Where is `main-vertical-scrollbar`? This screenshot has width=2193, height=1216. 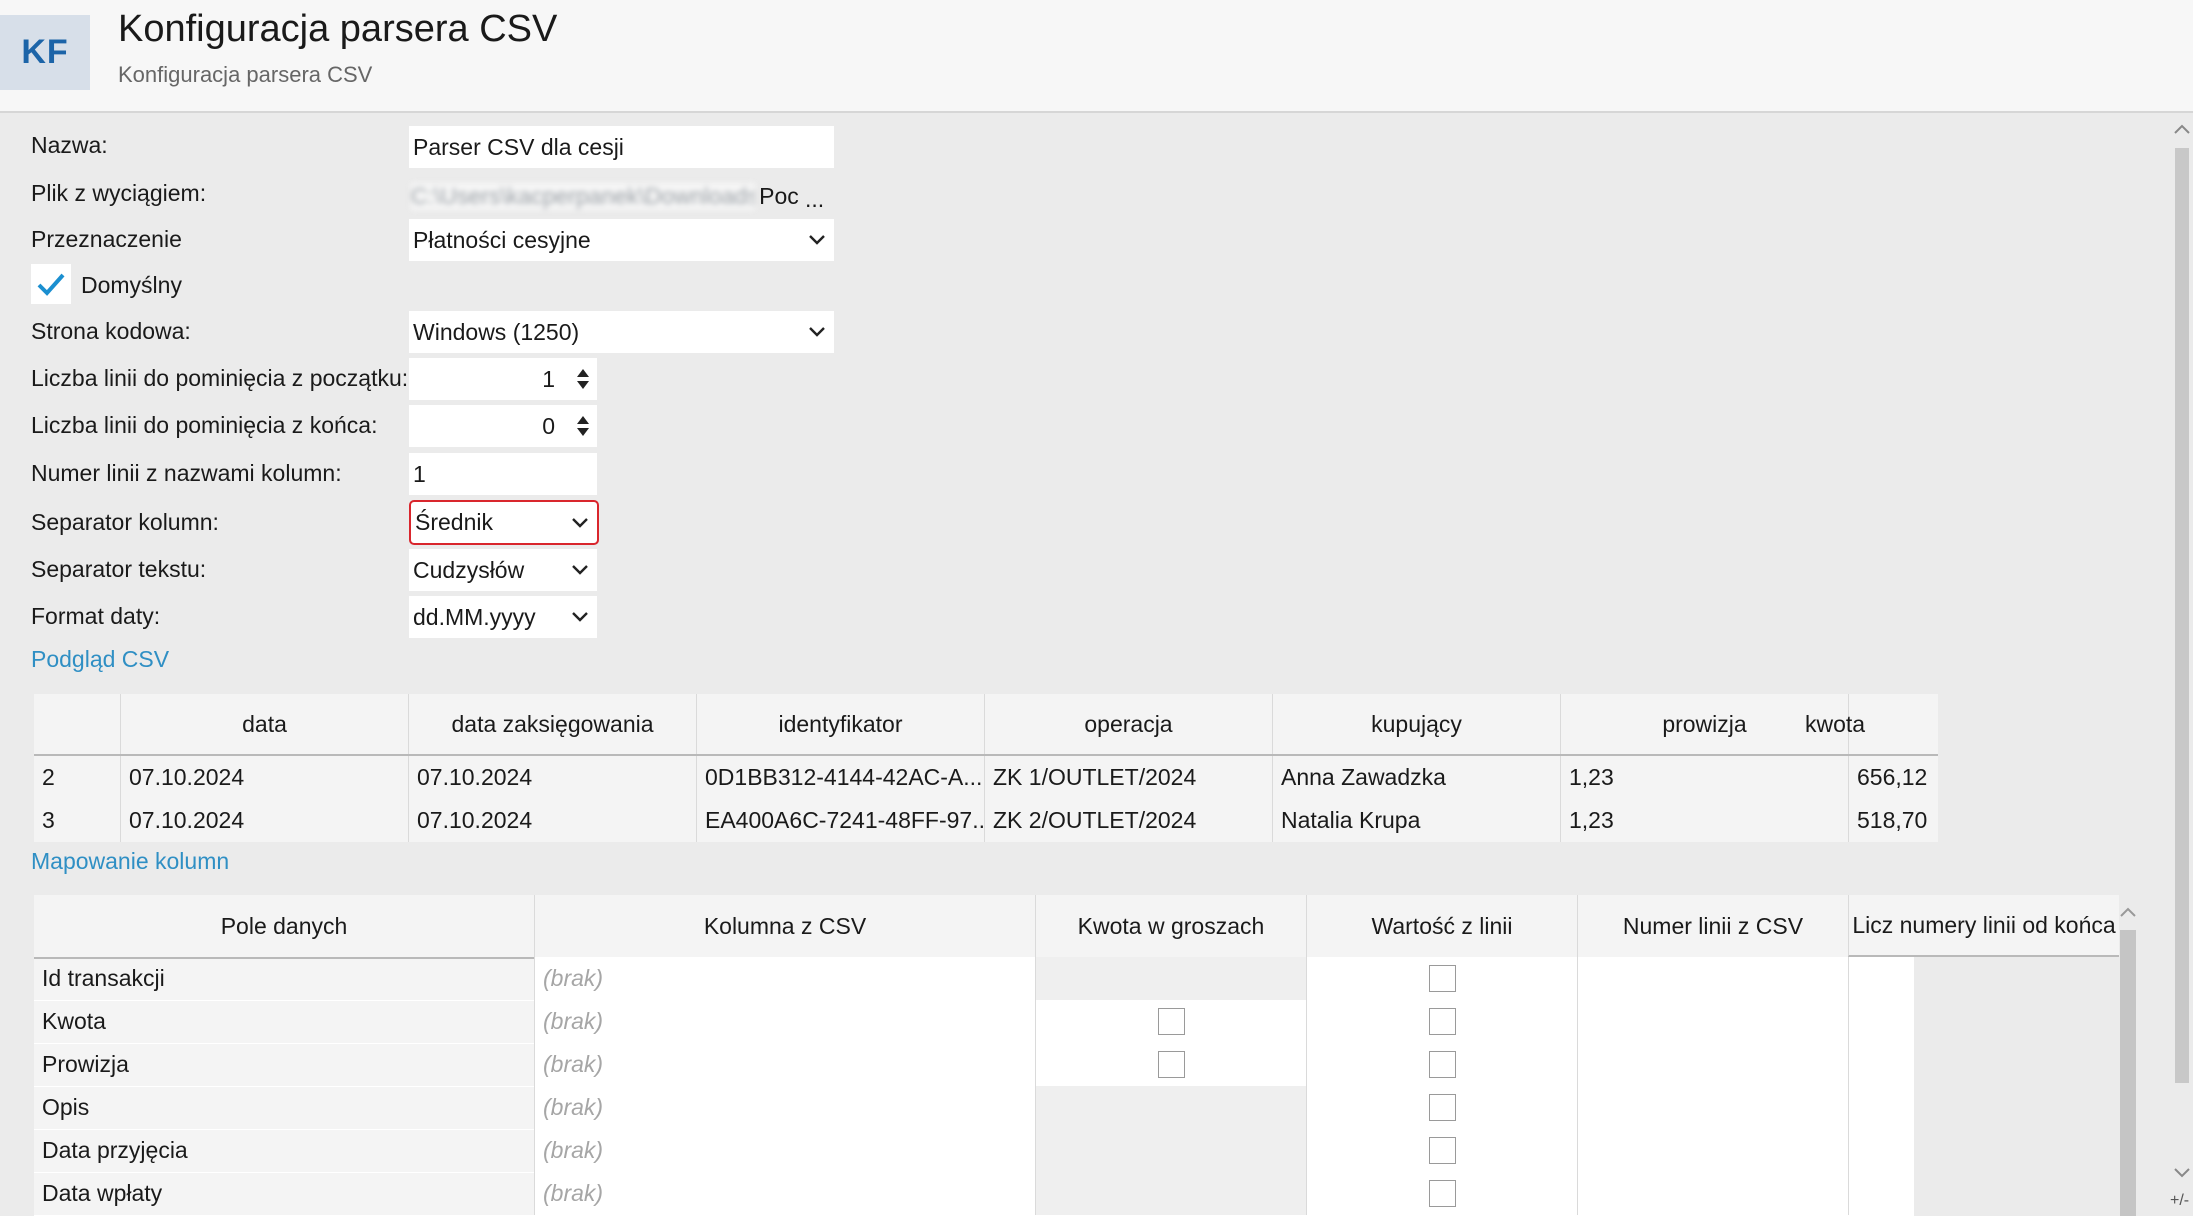
main-vertical-scrollbar is located at coordinates (2181, 648).